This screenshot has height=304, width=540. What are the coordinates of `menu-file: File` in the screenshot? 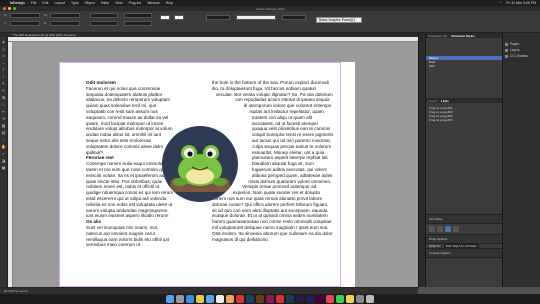 It's located at (34, 3).